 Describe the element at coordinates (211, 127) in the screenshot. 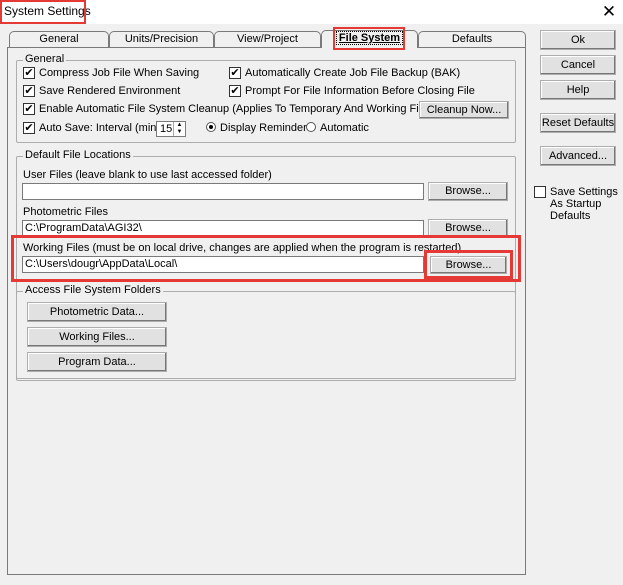

I see `display-reminder-radio` at that location.